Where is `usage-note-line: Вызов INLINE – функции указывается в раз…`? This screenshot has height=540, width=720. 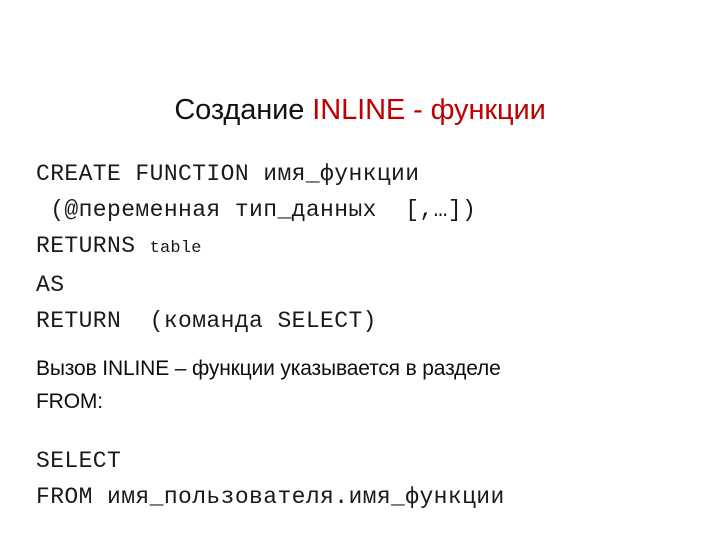
usage-note-line: Вызов INLINE – функции указывается в раз… is located at coordinates (268, 368).